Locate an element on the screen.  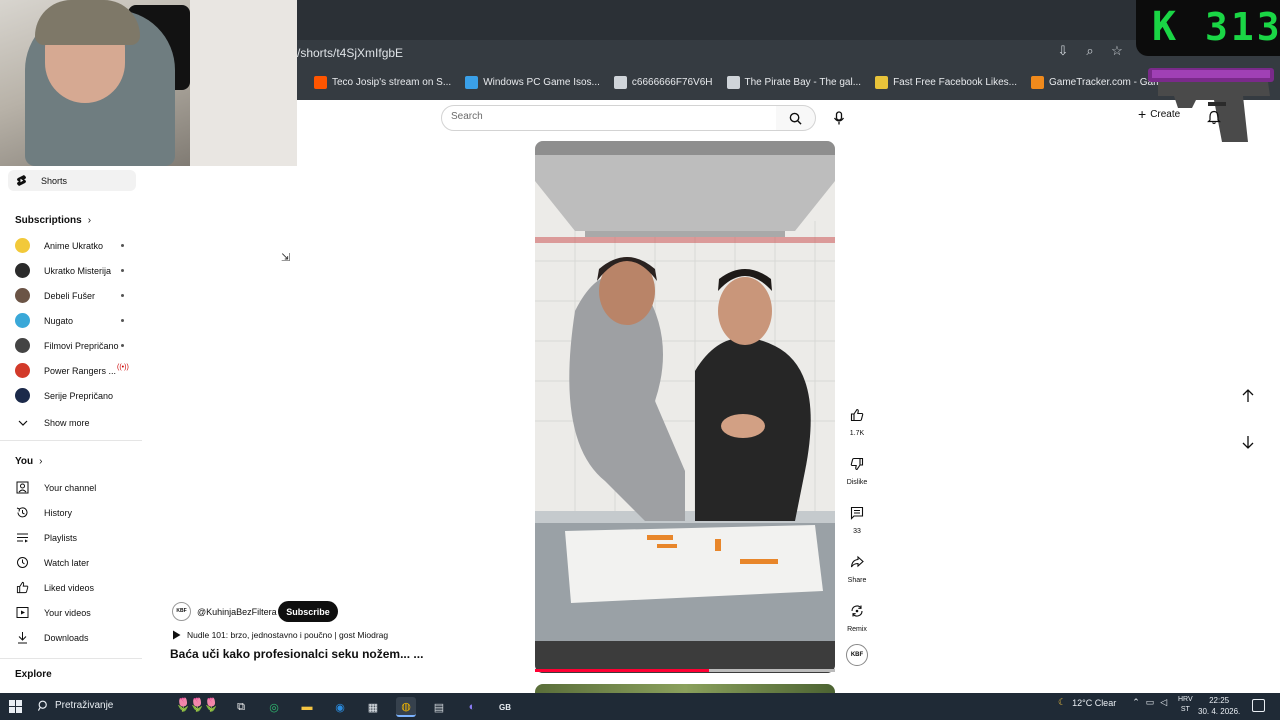
clock-date: 30. 4. 2026. is located at coordinates (1219, 711).